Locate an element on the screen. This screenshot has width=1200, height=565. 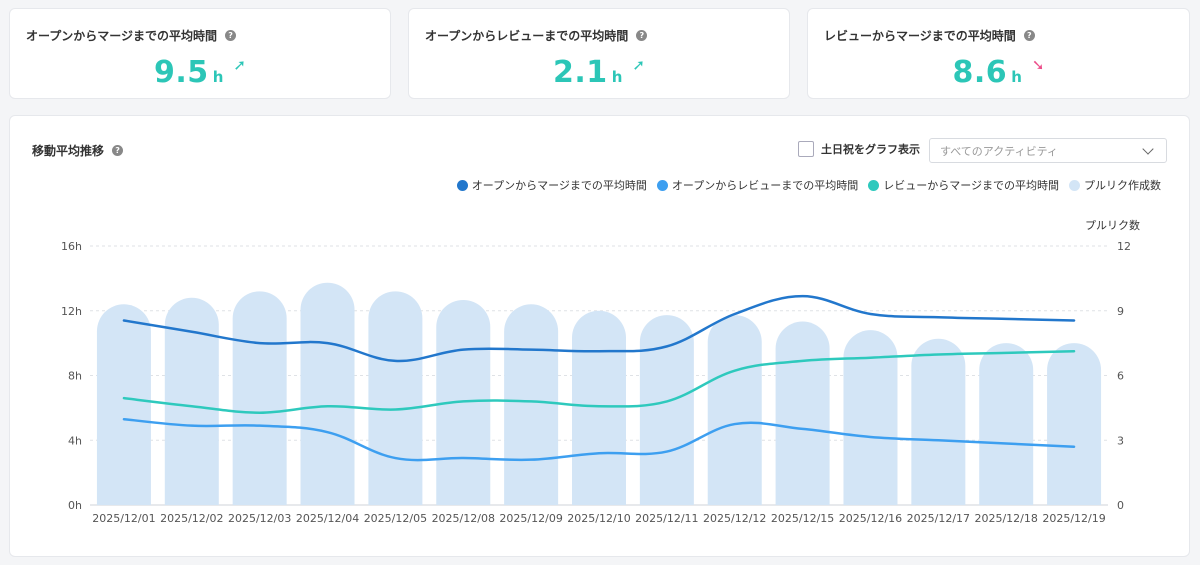
y-right-tick-label: 12 is located at coordinates (1124, 246).